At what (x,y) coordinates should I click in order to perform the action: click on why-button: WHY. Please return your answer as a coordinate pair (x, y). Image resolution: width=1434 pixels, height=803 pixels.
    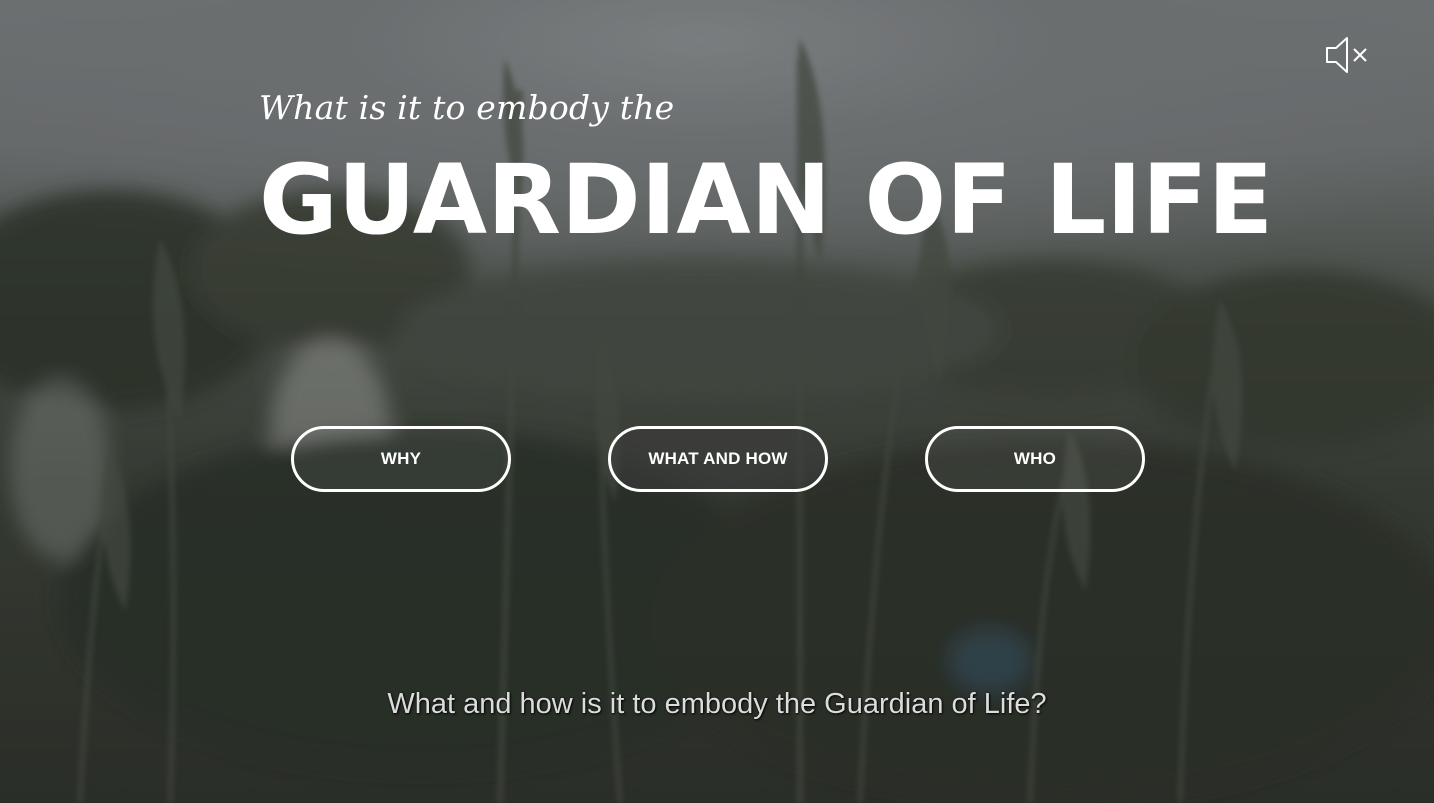
    Looking at the image, I should click on (401, 459).